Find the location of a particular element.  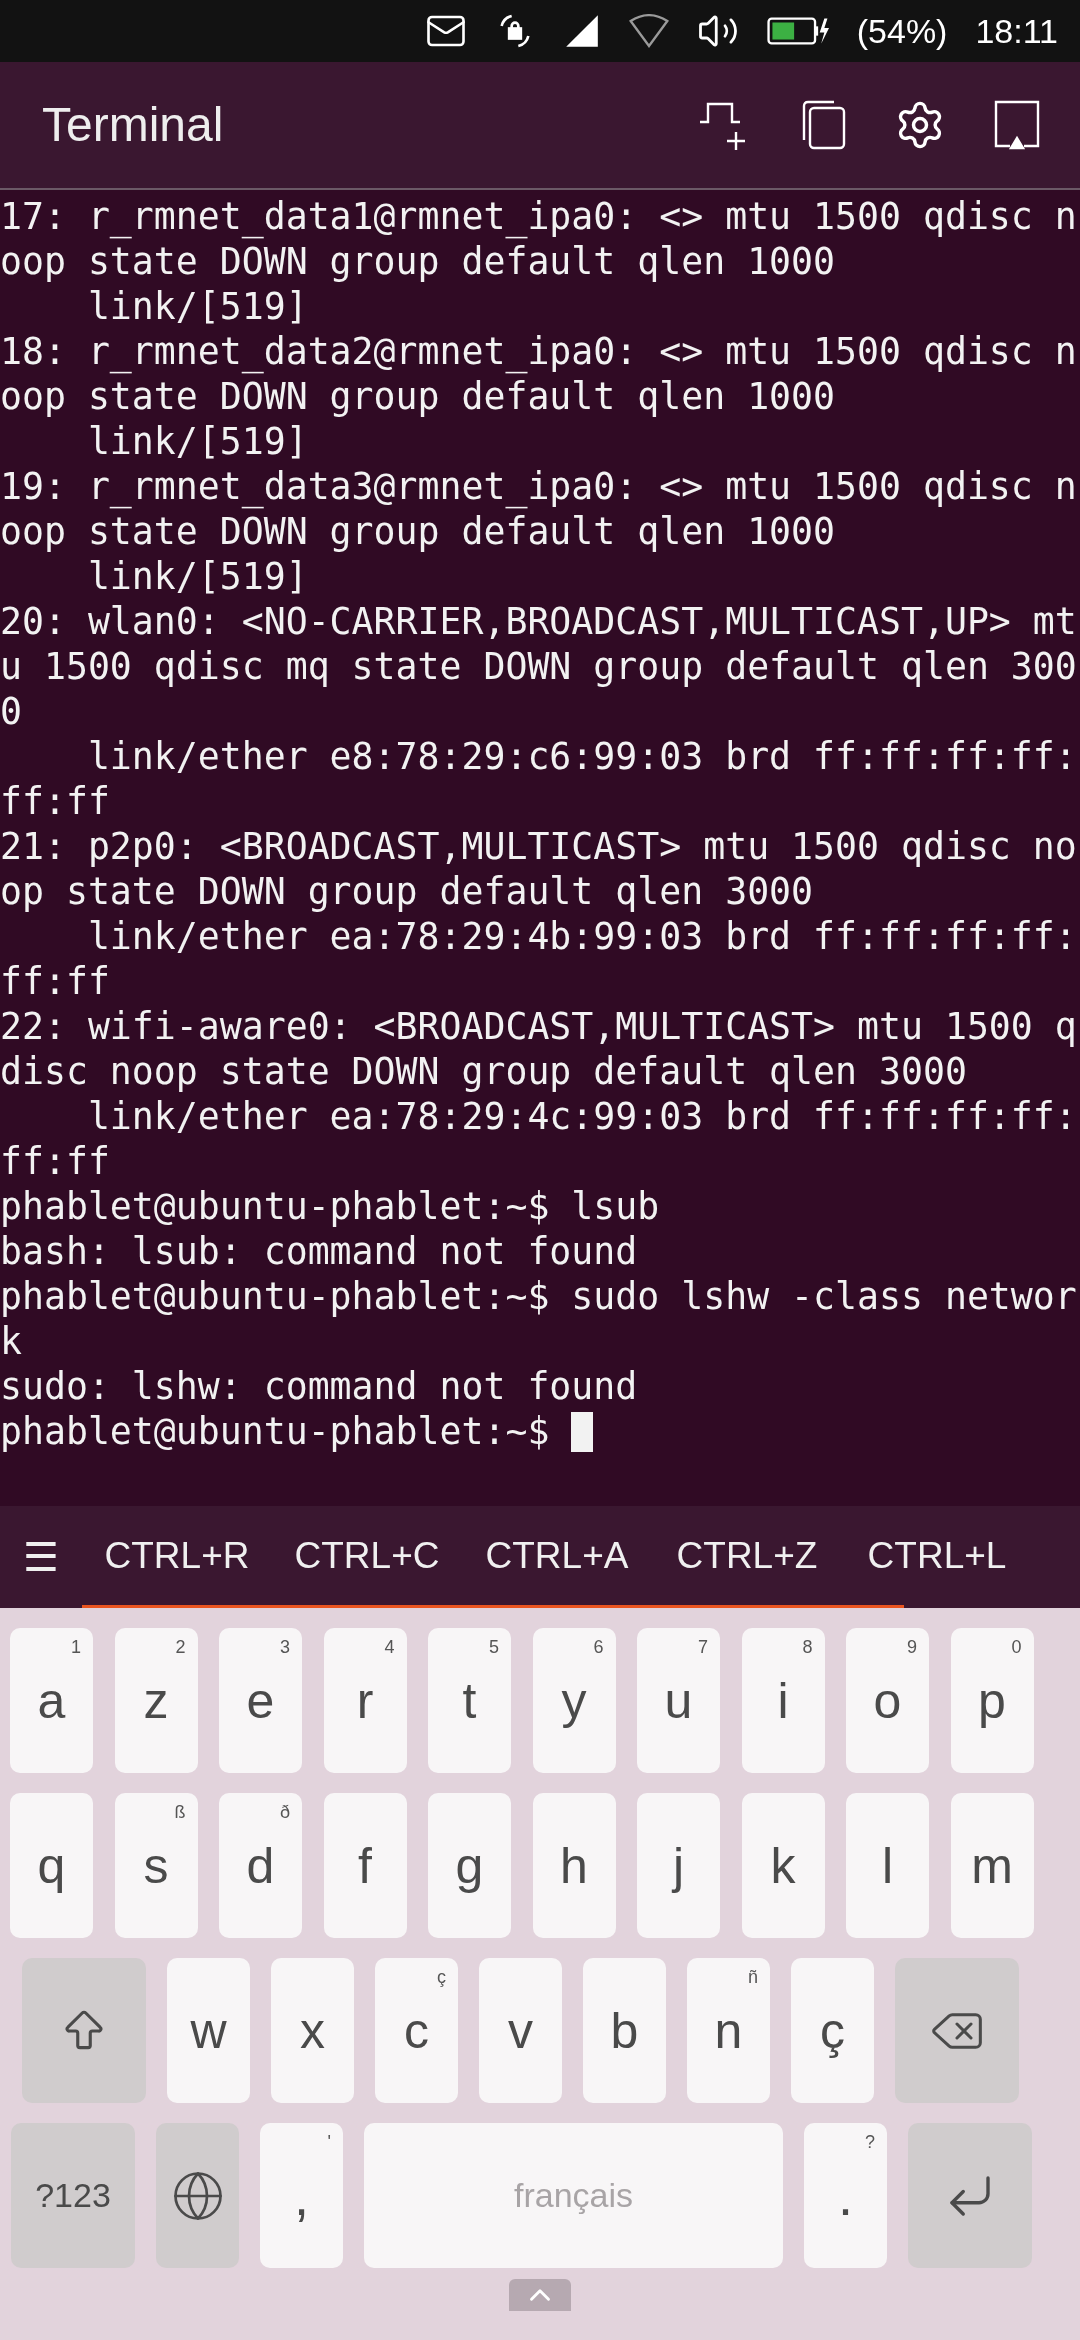

key-label: a is located at coordinates (51, 1700).